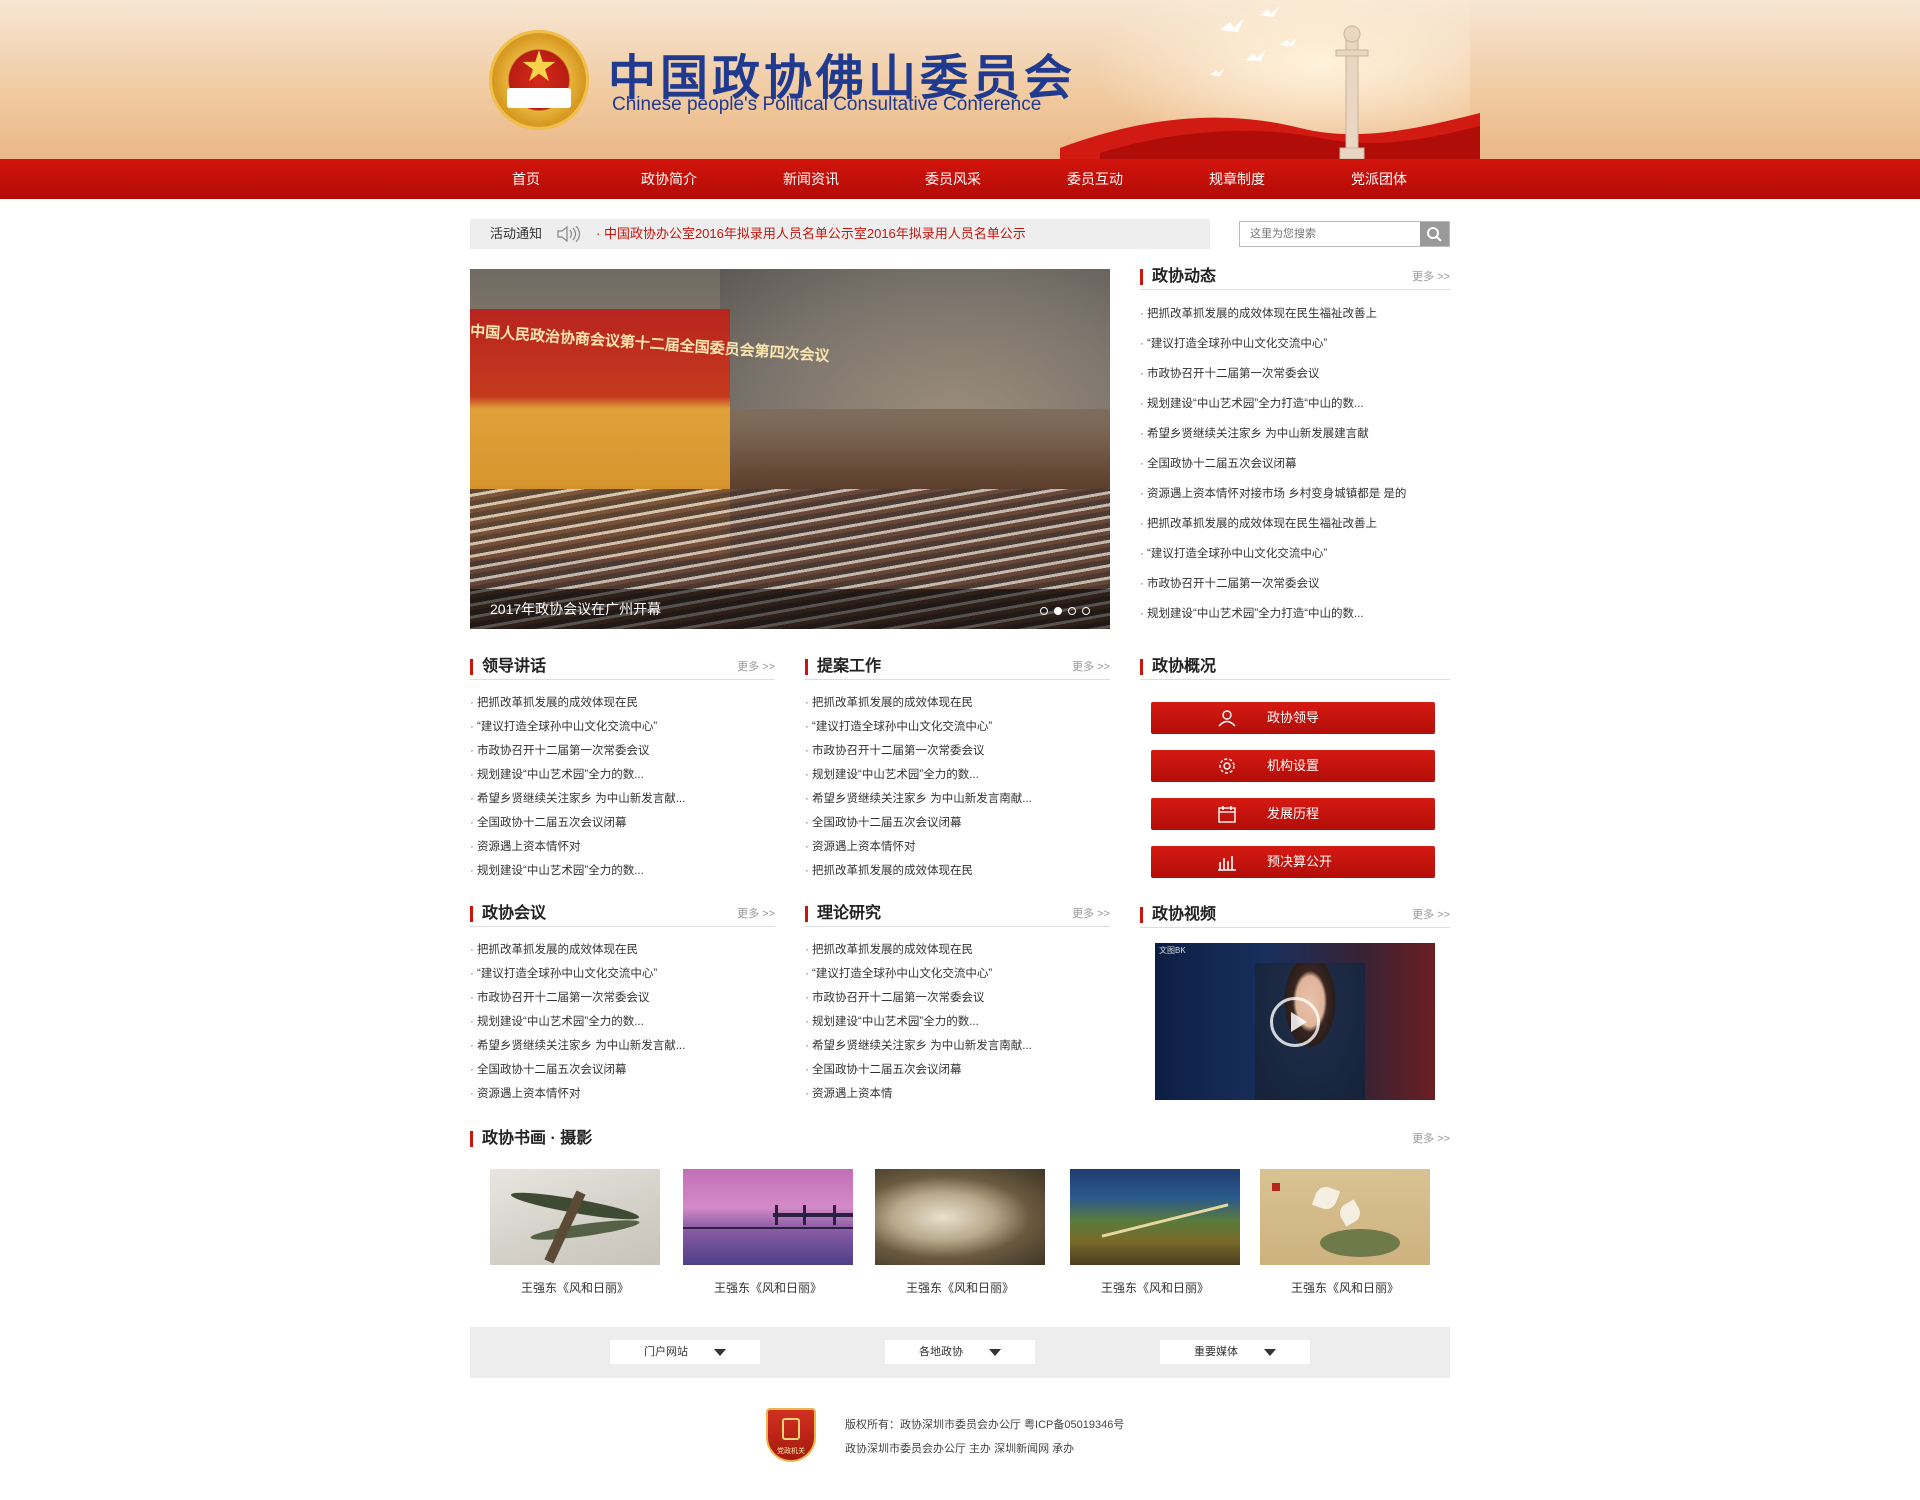 This screenshot has height=1500, width=1920. What do you see at coordinates (539, 80) in the screenshot?
I see `cppcc-emblem-logo` at bounding box center [539, 80].